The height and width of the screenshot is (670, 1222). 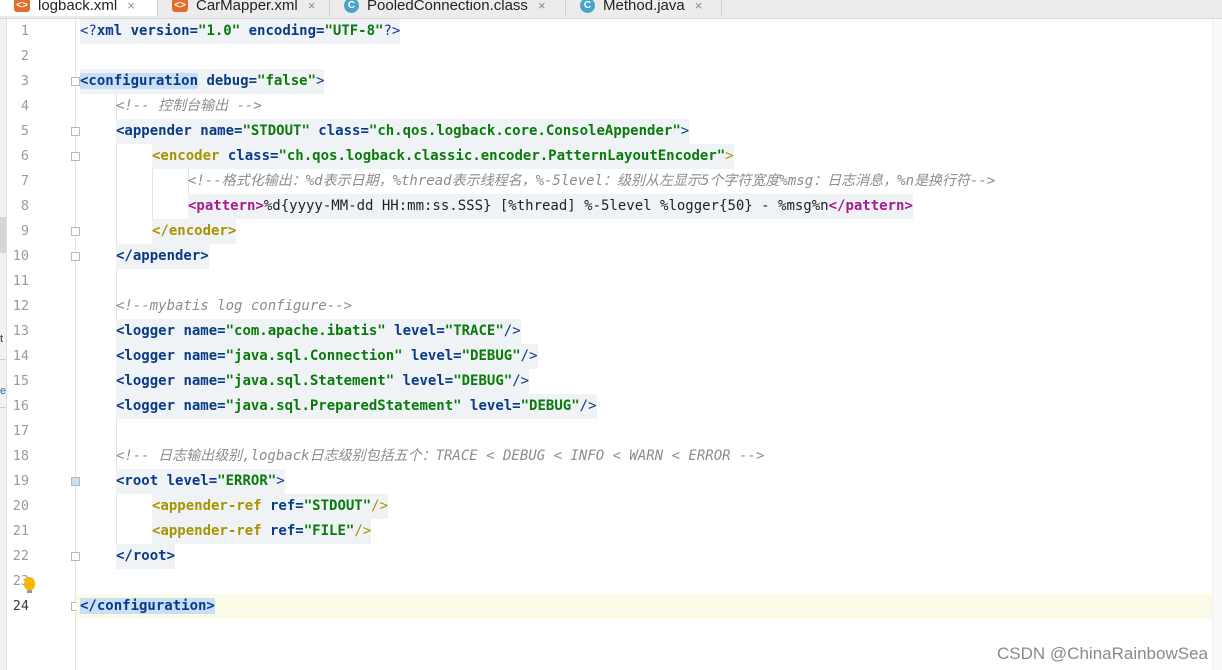 I want to click on line-number: 7, so click(x=24, y=181).